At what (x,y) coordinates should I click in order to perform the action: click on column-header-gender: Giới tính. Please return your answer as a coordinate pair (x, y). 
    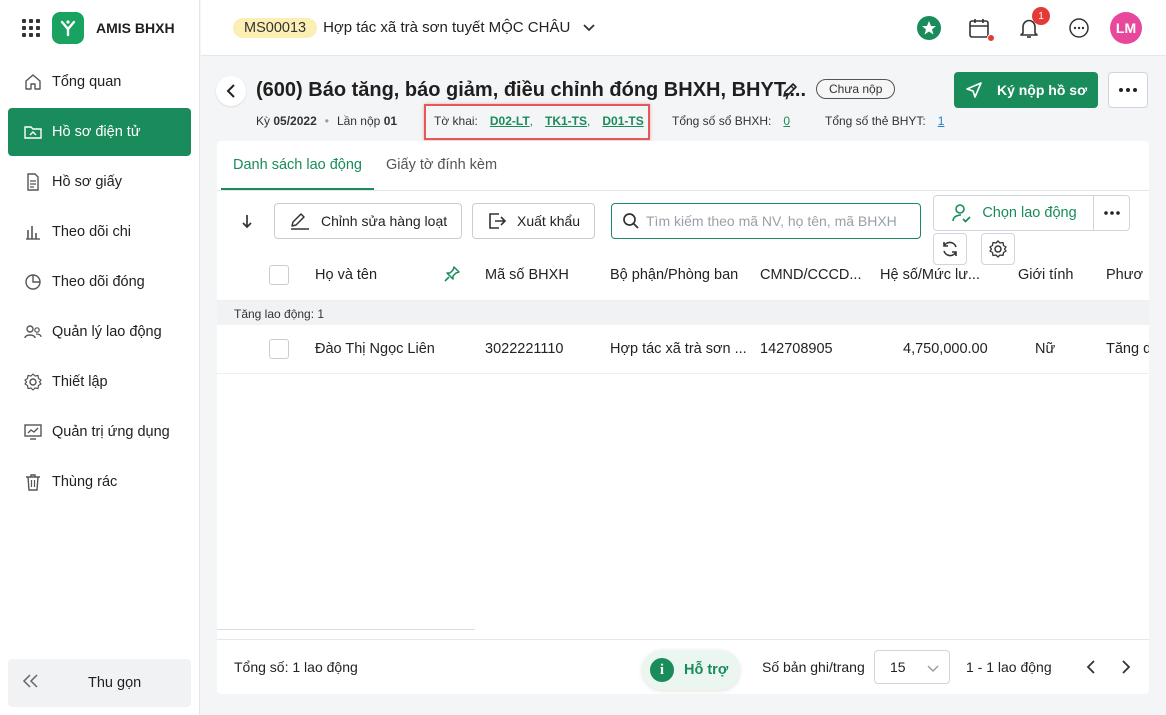
    Looking at the image, I should click on (1045, 275).